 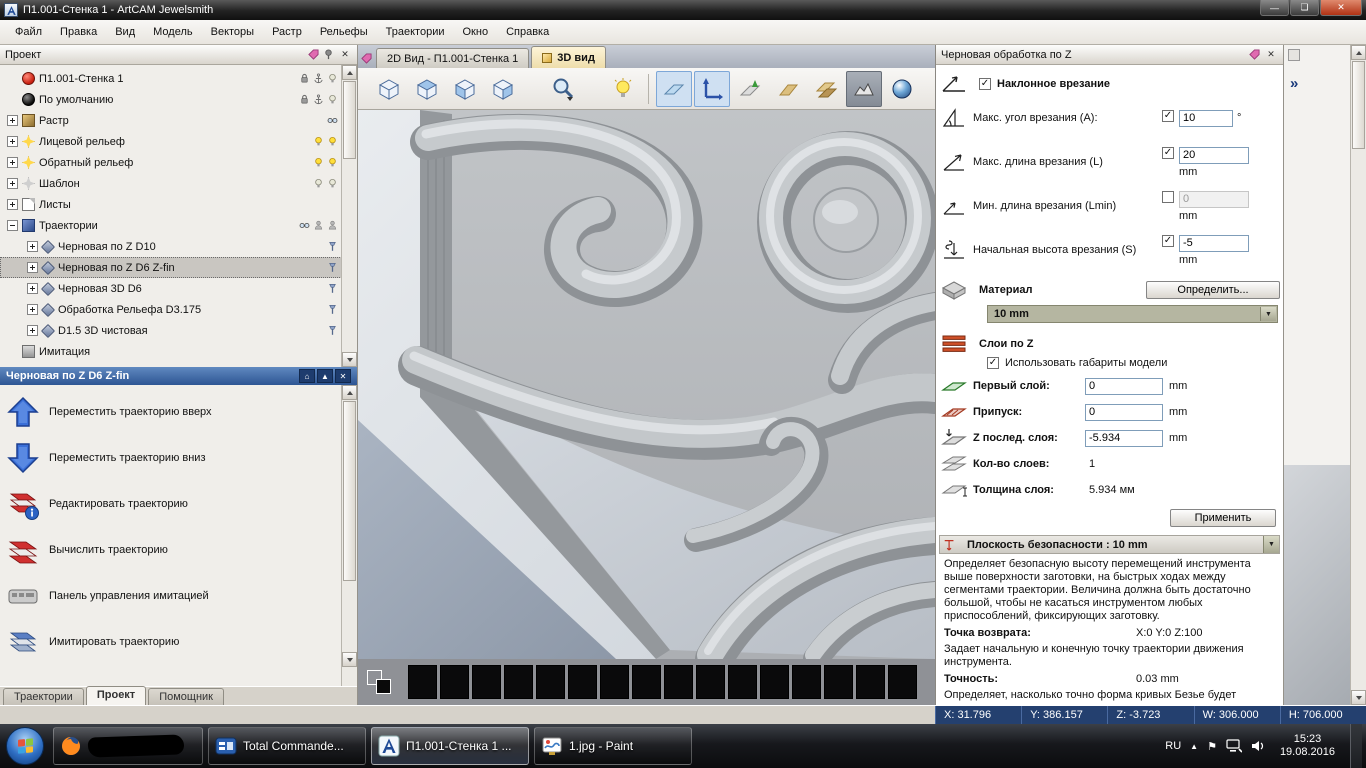 What do you see at coordinates (76, 100) in the screenshot?
I see `tree-item-label: По умолчанию` at bounding box center [76, 100].